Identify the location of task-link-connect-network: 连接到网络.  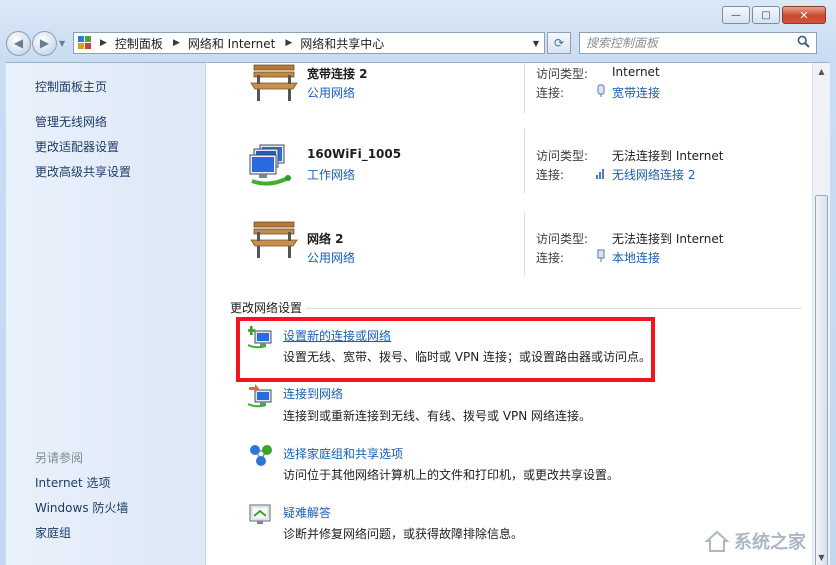
(313, 393).